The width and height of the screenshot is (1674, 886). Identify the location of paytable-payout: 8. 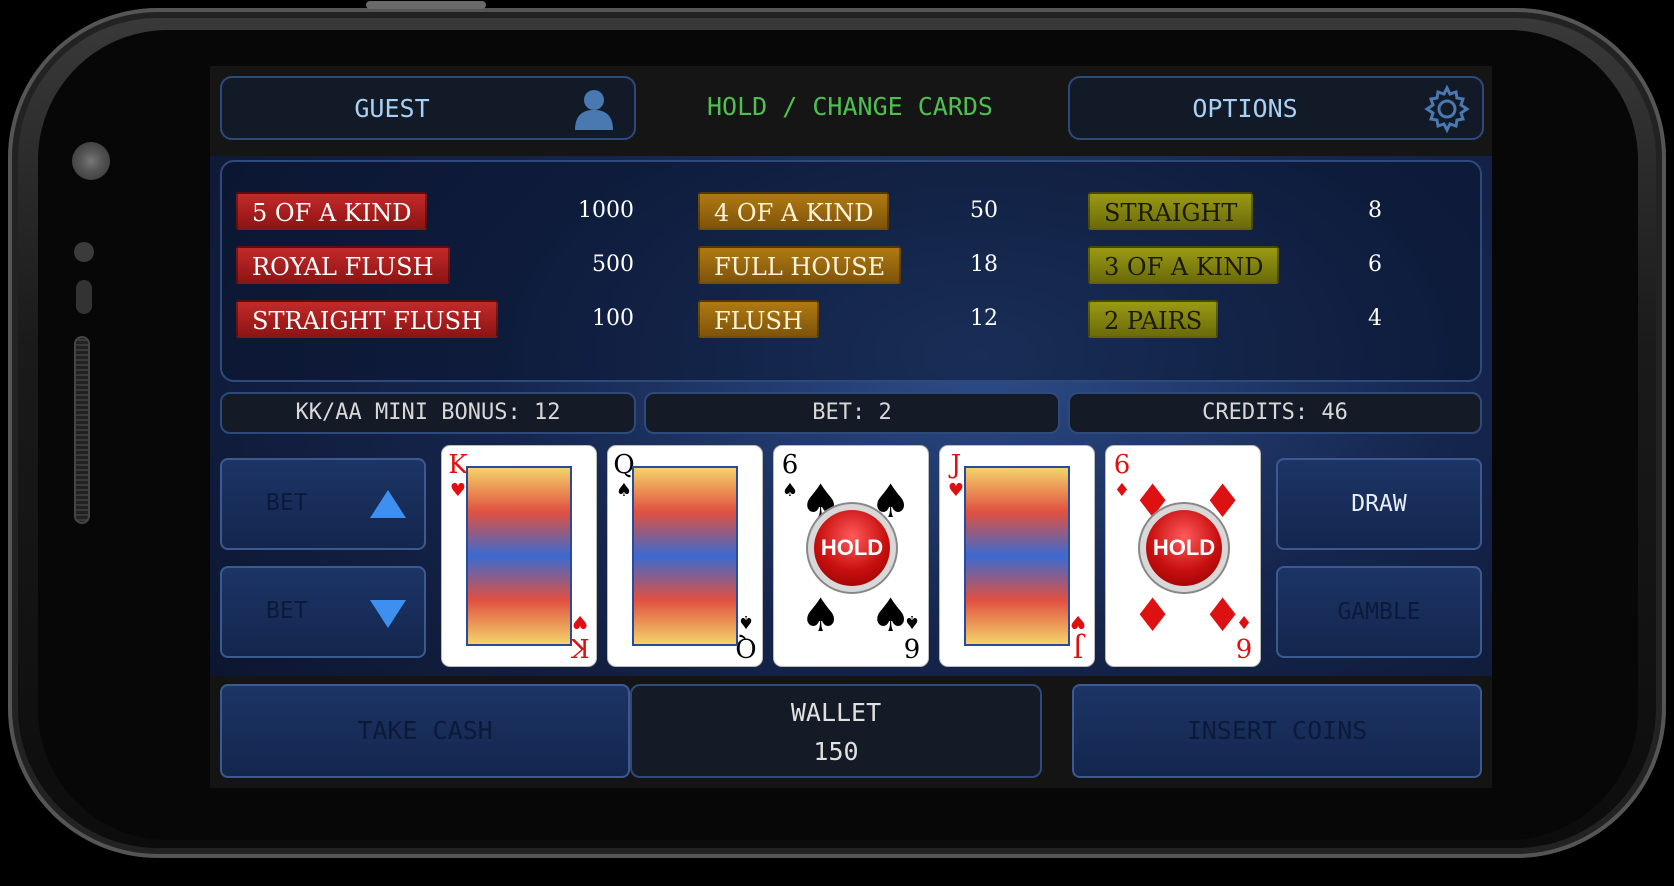
(1375, 210).